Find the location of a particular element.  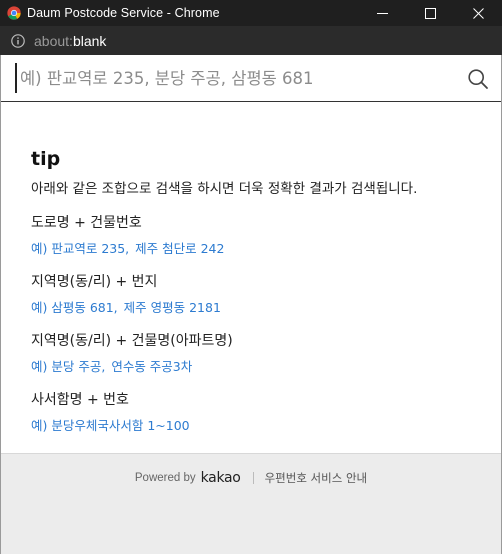

tip-group-building-name: 지역명(동/리) + 건물명(아파트명) 예) 분당 주공, 연수동 주공3차 is located at coordinates (256, 352).